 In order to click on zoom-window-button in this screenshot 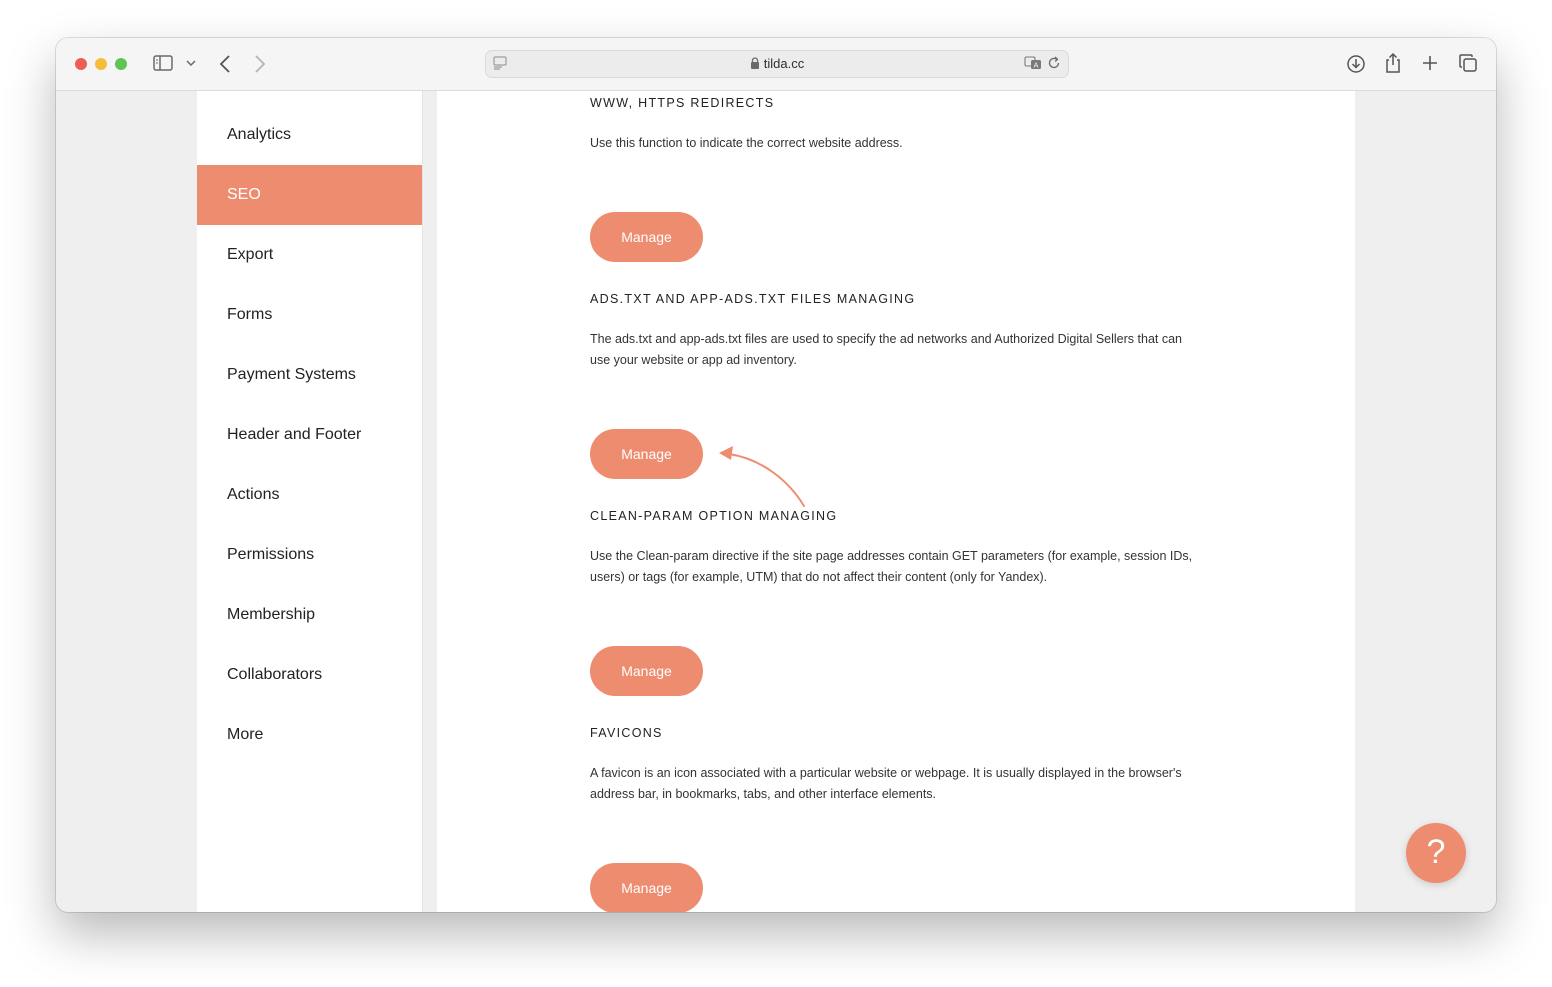, I will do `click(121, 64)`.